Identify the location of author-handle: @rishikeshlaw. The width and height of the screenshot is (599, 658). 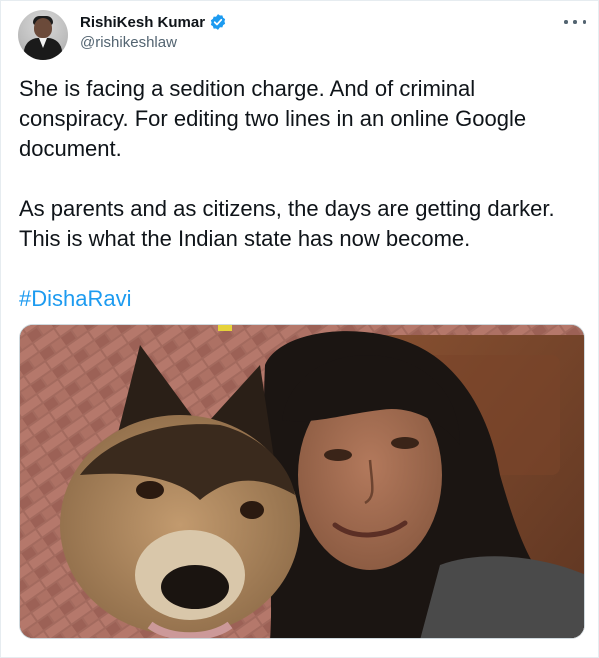
(128, 42).